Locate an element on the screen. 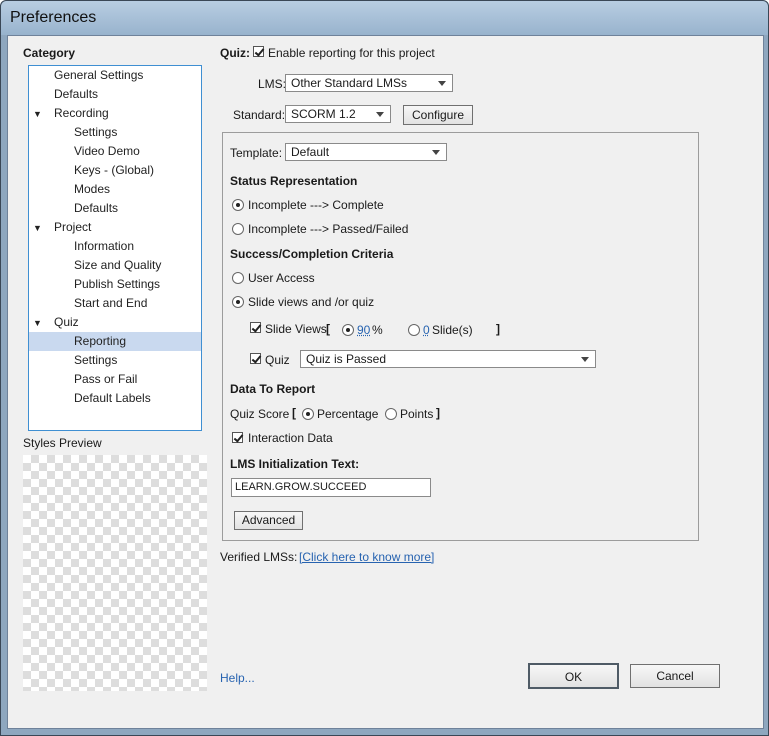  slide-views-checkbox is located at coordinates (255, 327).